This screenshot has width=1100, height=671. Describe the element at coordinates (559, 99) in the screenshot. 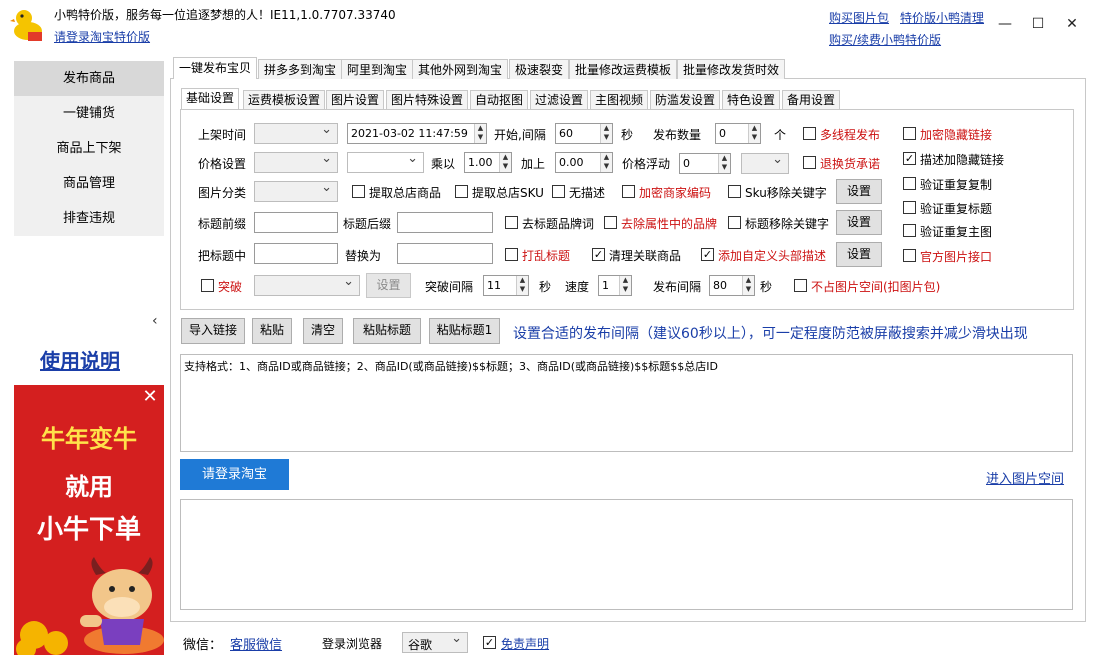

I see `subtab-filter: 过滤设置` at that location.